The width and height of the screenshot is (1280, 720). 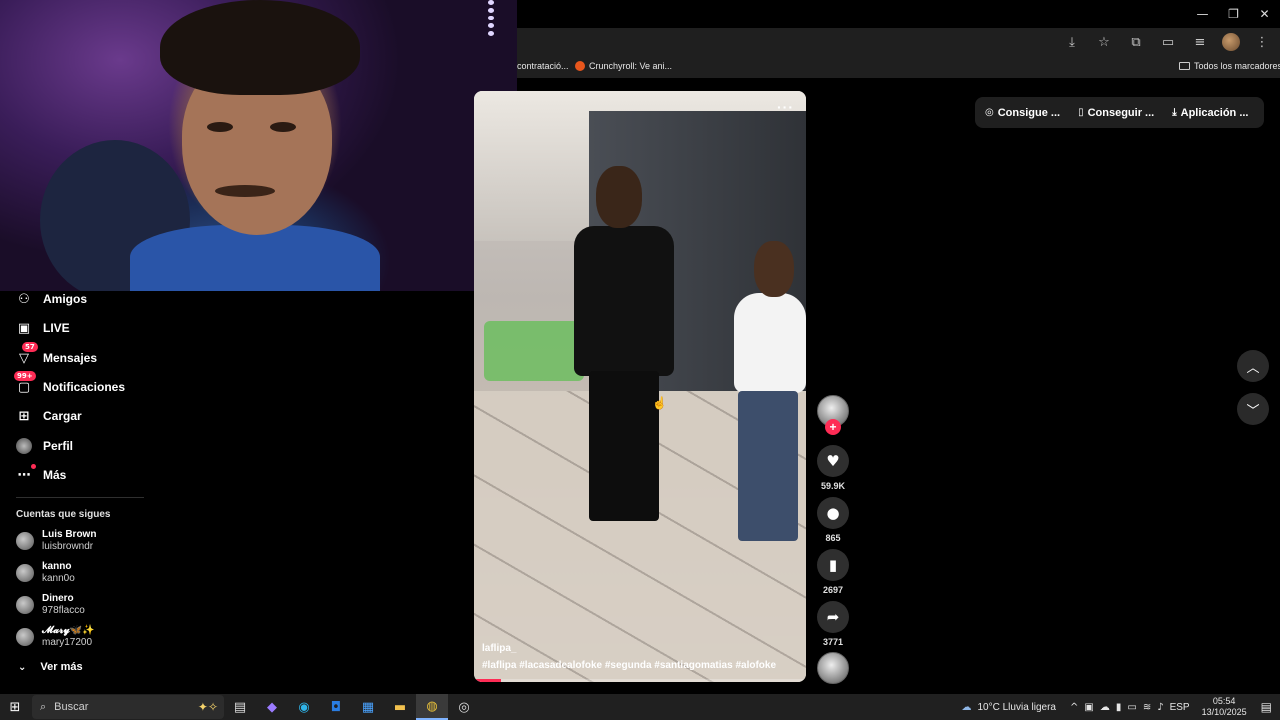 What do you see at coordinates (1202, 14) in the screenshot?
I see `minimize-button: —` at bounding box center [1202, 14].